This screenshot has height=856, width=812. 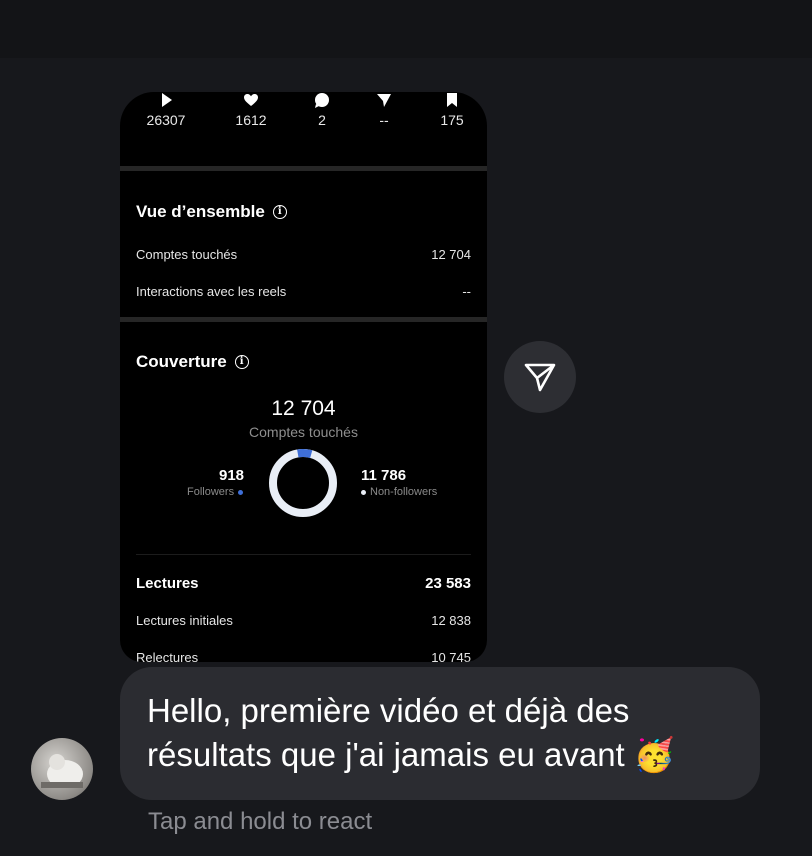 I want to click on donut-nonfollowers-segment, so click(x=303, y=483).